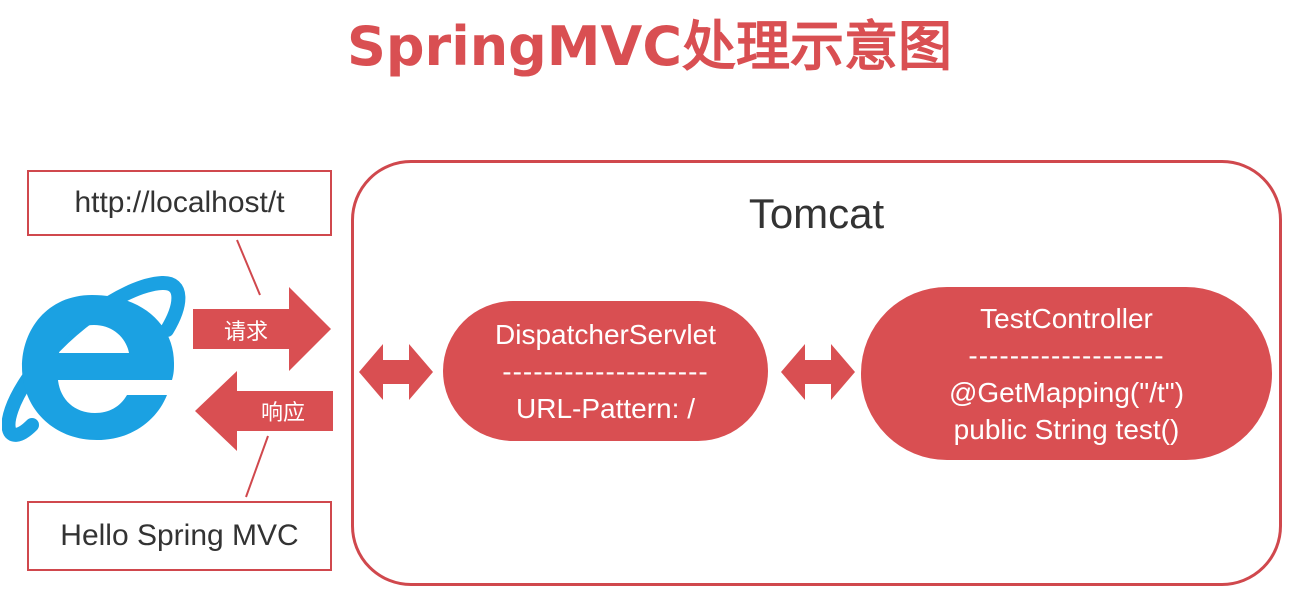  Describe the element at coordinates (245, 332) in the screenshot. I see `request-label: 请求` at that location.